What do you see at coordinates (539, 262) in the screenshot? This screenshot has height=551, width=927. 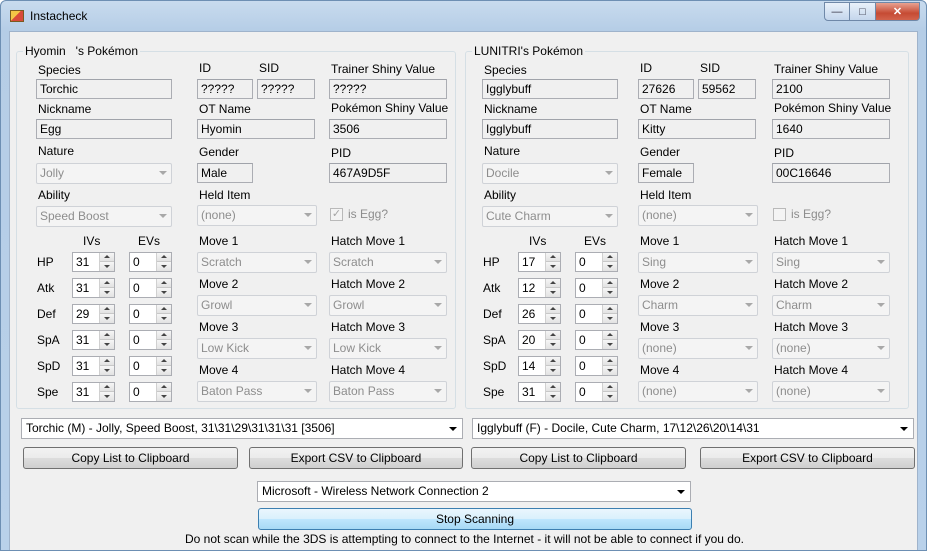 I see `right-iv-stepper: 17` at bounding box center [539, 262].